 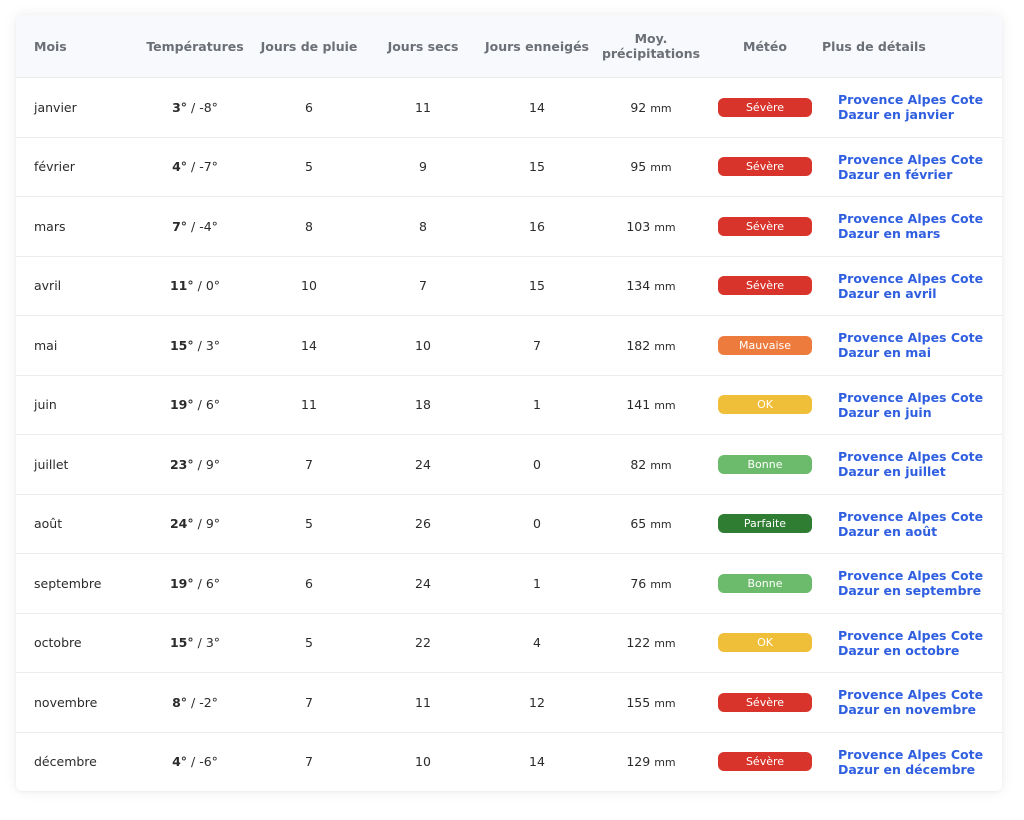 I want to click on header-temperatures: Températures, so click(x=195, y=46).